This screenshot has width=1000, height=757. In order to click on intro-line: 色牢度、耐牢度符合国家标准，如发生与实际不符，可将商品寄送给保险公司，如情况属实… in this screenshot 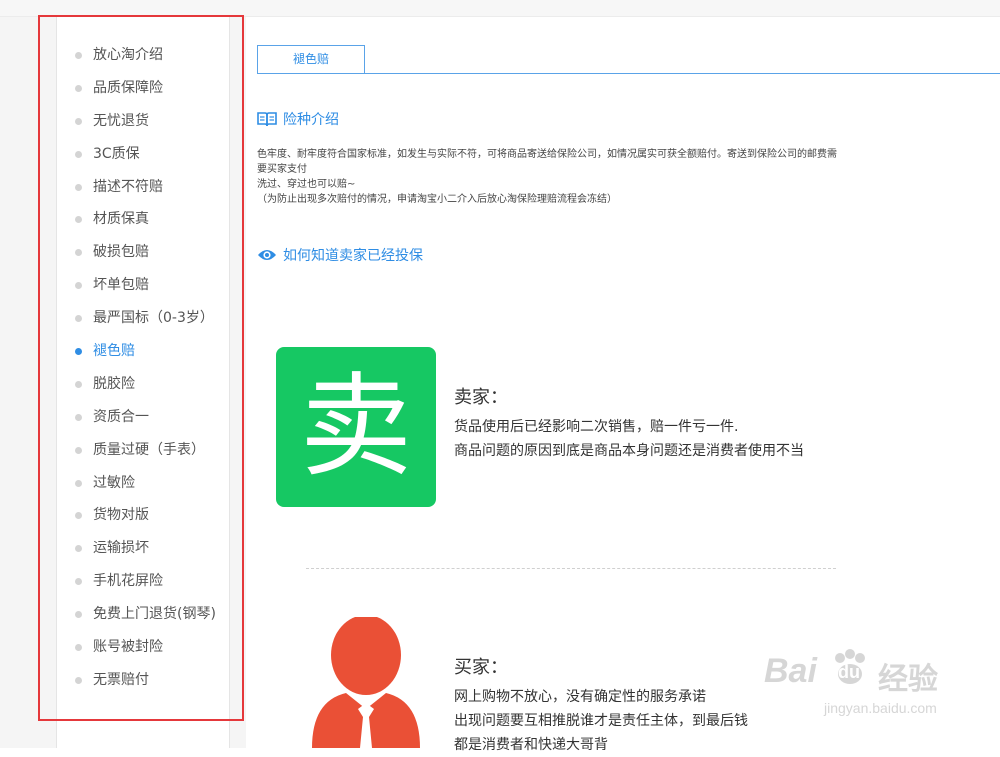, I will do `click(547, 154)`.